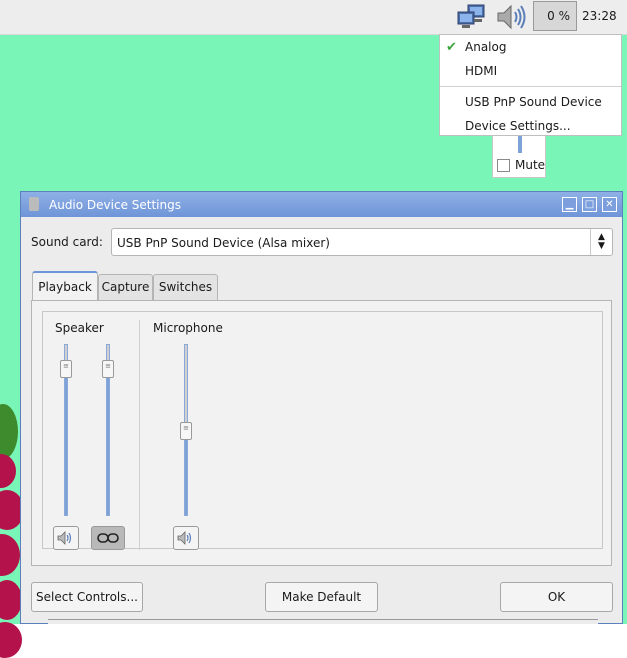 This screenshot has width=627, height=658. What do you see at coordinates (65, 286) in the screenshot?
I see `tab-playback: Playback` at bounding box center [65, 286].